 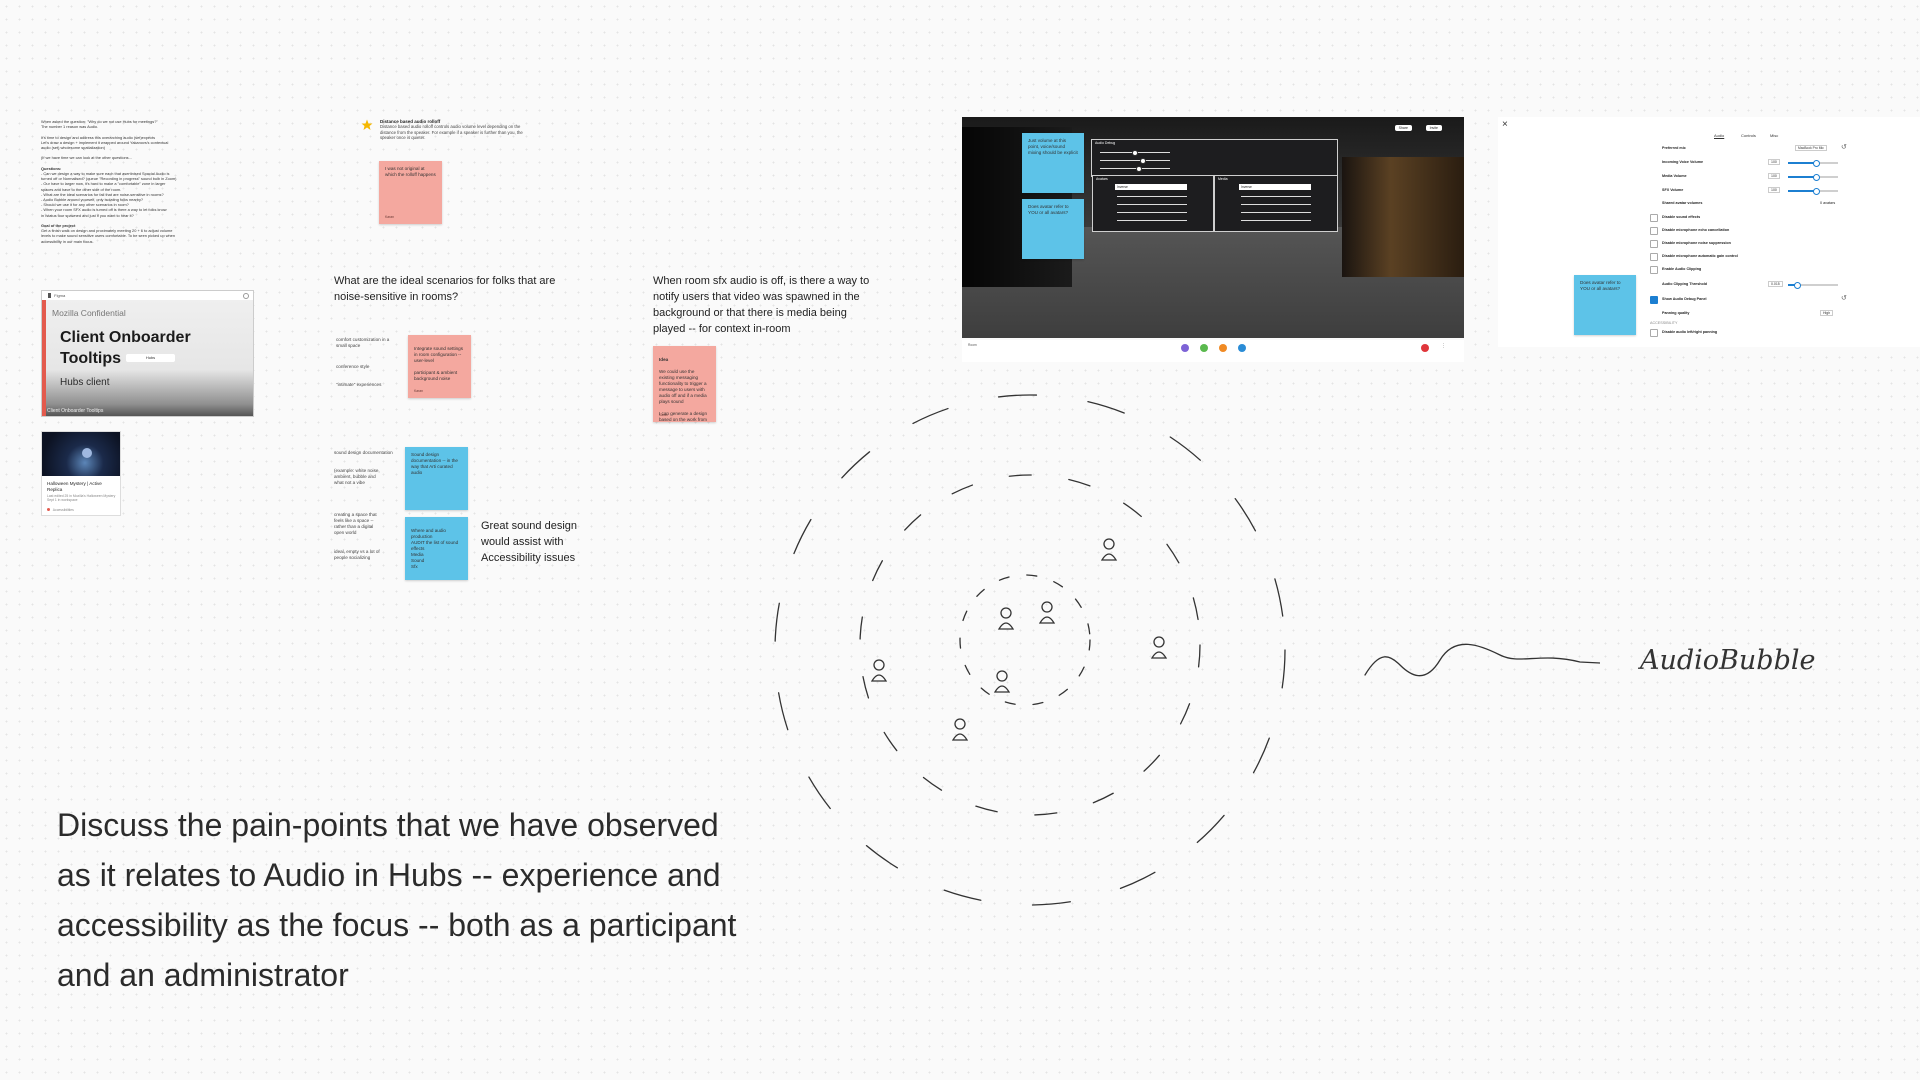 I want to click on invite-button: Invite, so click(x=1433, y=128).